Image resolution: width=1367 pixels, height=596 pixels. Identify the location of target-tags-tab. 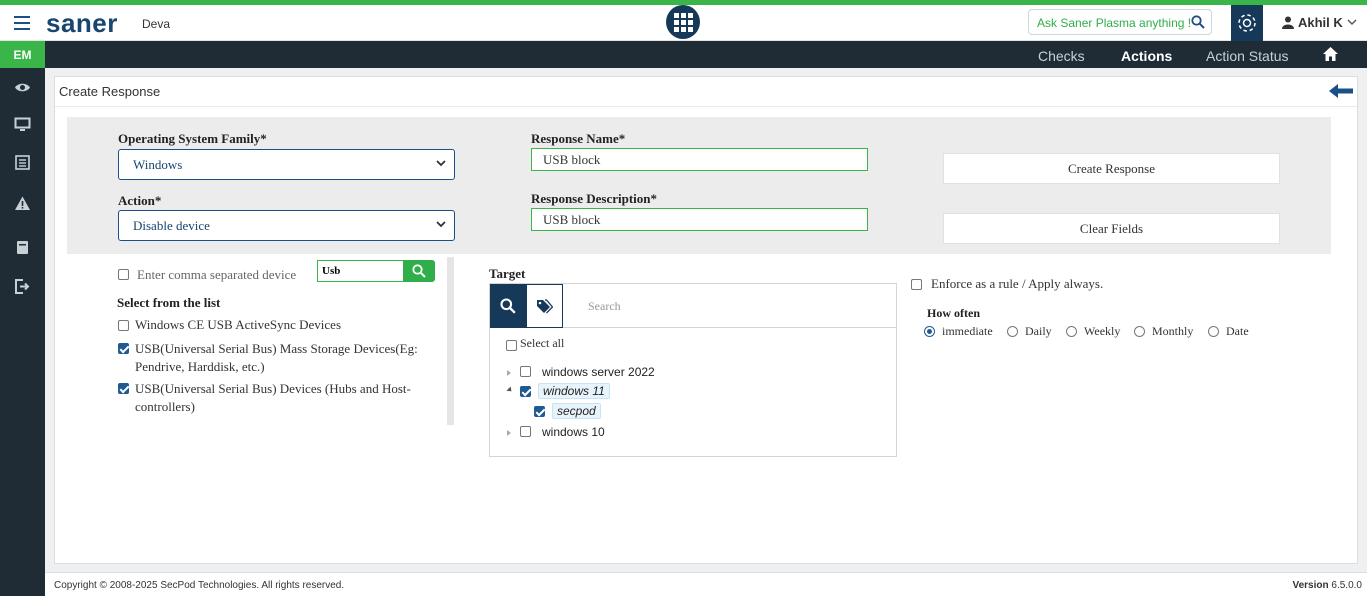
(544, 306).